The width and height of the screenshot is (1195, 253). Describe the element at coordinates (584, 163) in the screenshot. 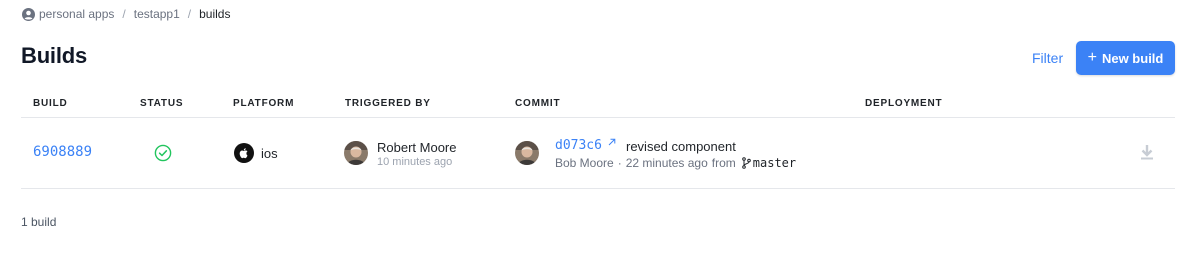

I see `commit-author: Bob Moore` at that location.